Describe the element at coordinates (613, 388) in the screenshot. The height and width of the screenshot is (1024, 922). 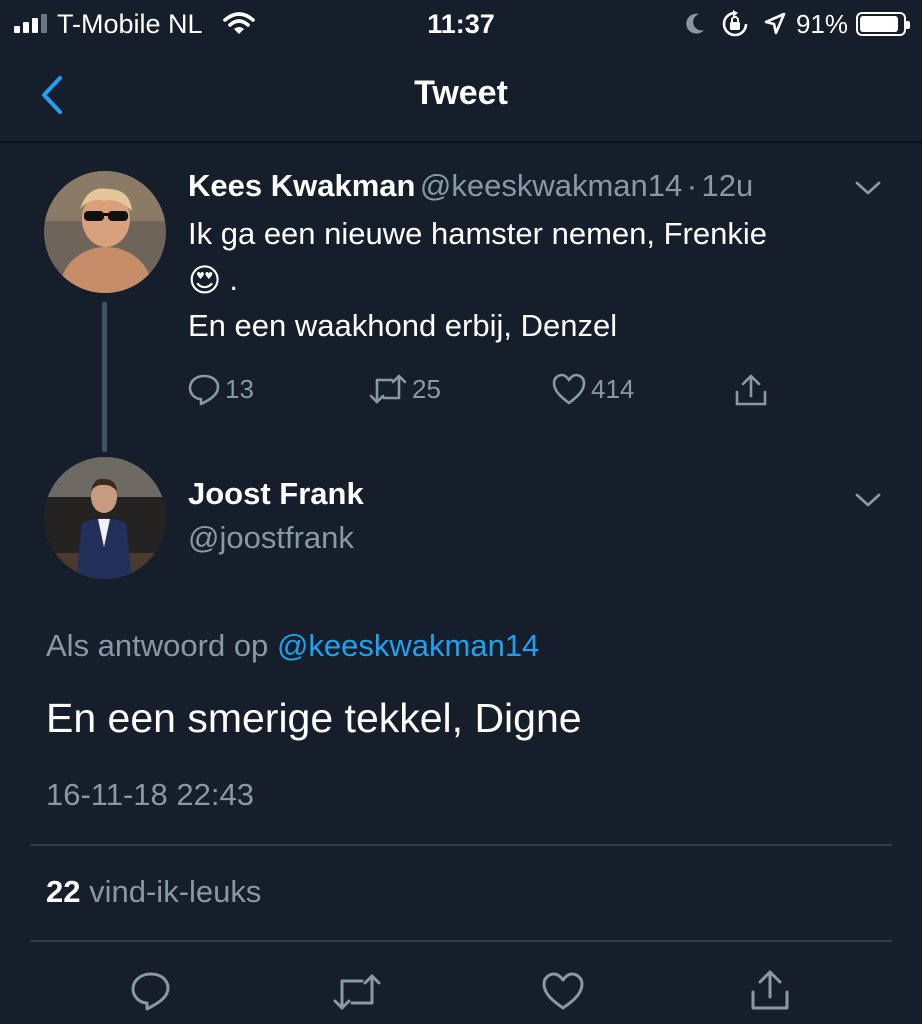
I see `like-count: 414` at that location.